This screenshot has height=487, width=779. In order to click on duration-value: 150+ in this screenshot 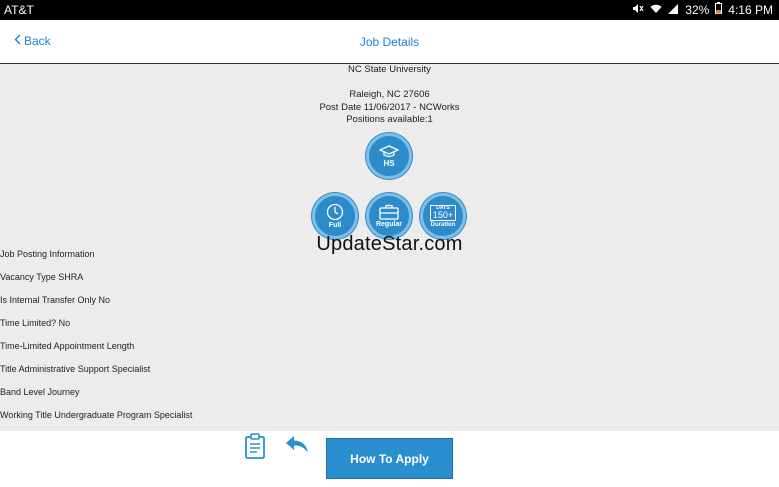, I will do `click(443, 214)`.